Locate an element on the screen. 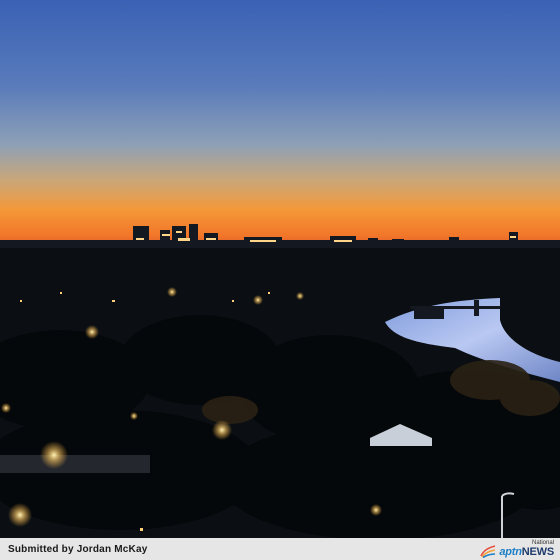  logo-wordmark: aptnNEWS is located at coordinates (526, 552).